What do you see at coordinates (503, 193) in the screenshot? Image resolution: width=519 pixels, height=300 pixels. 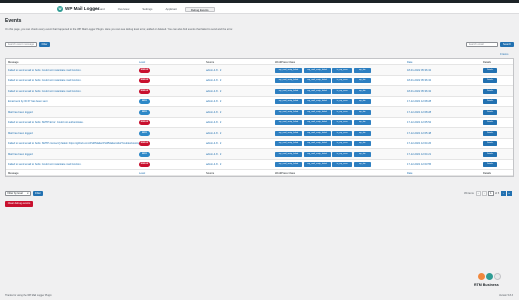 I see `next-page-button: ›` at bounding box center [503, 193].